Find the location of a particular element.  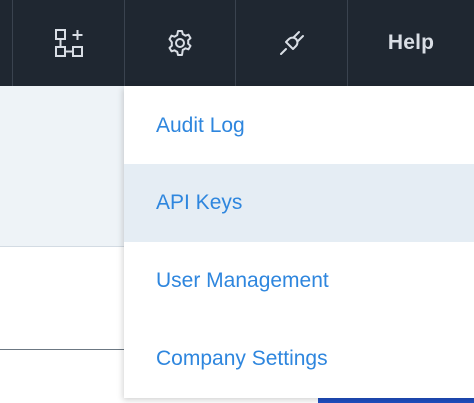

help-label: Help is located at coordinates (411, 42).